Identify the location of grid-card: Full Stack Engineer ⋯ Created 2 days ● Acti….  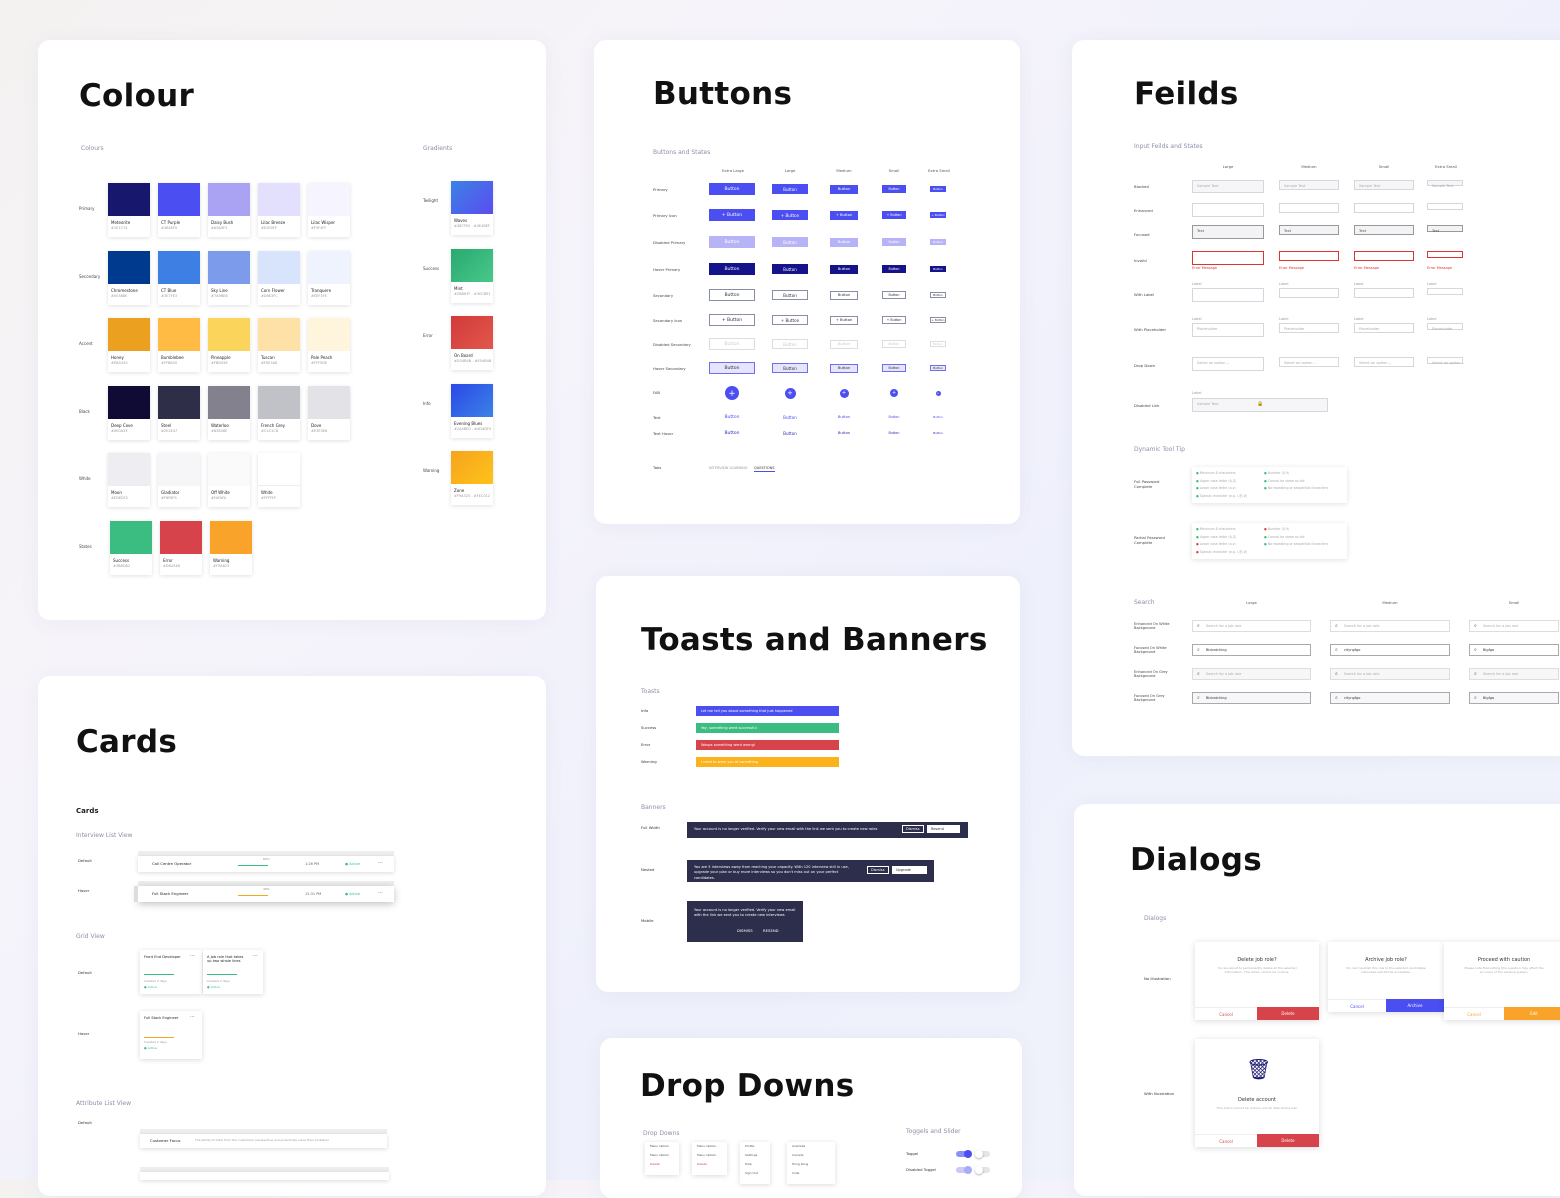
(171, 1035).